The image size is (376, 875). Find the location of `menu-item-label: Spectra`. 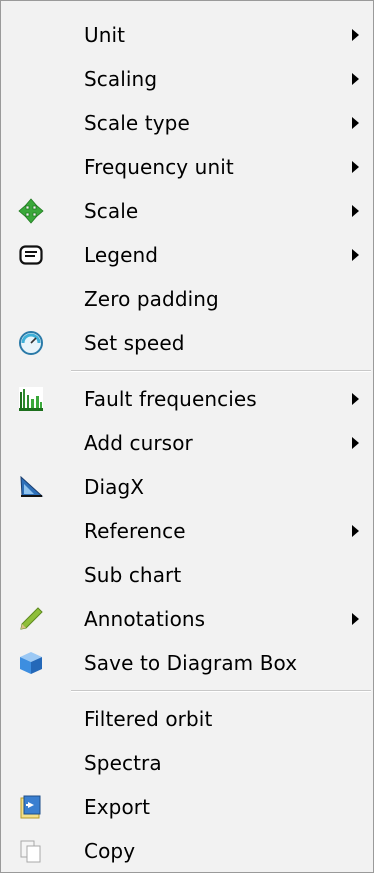

menu-item-label: Spectra is located at coordinates (123, 763).